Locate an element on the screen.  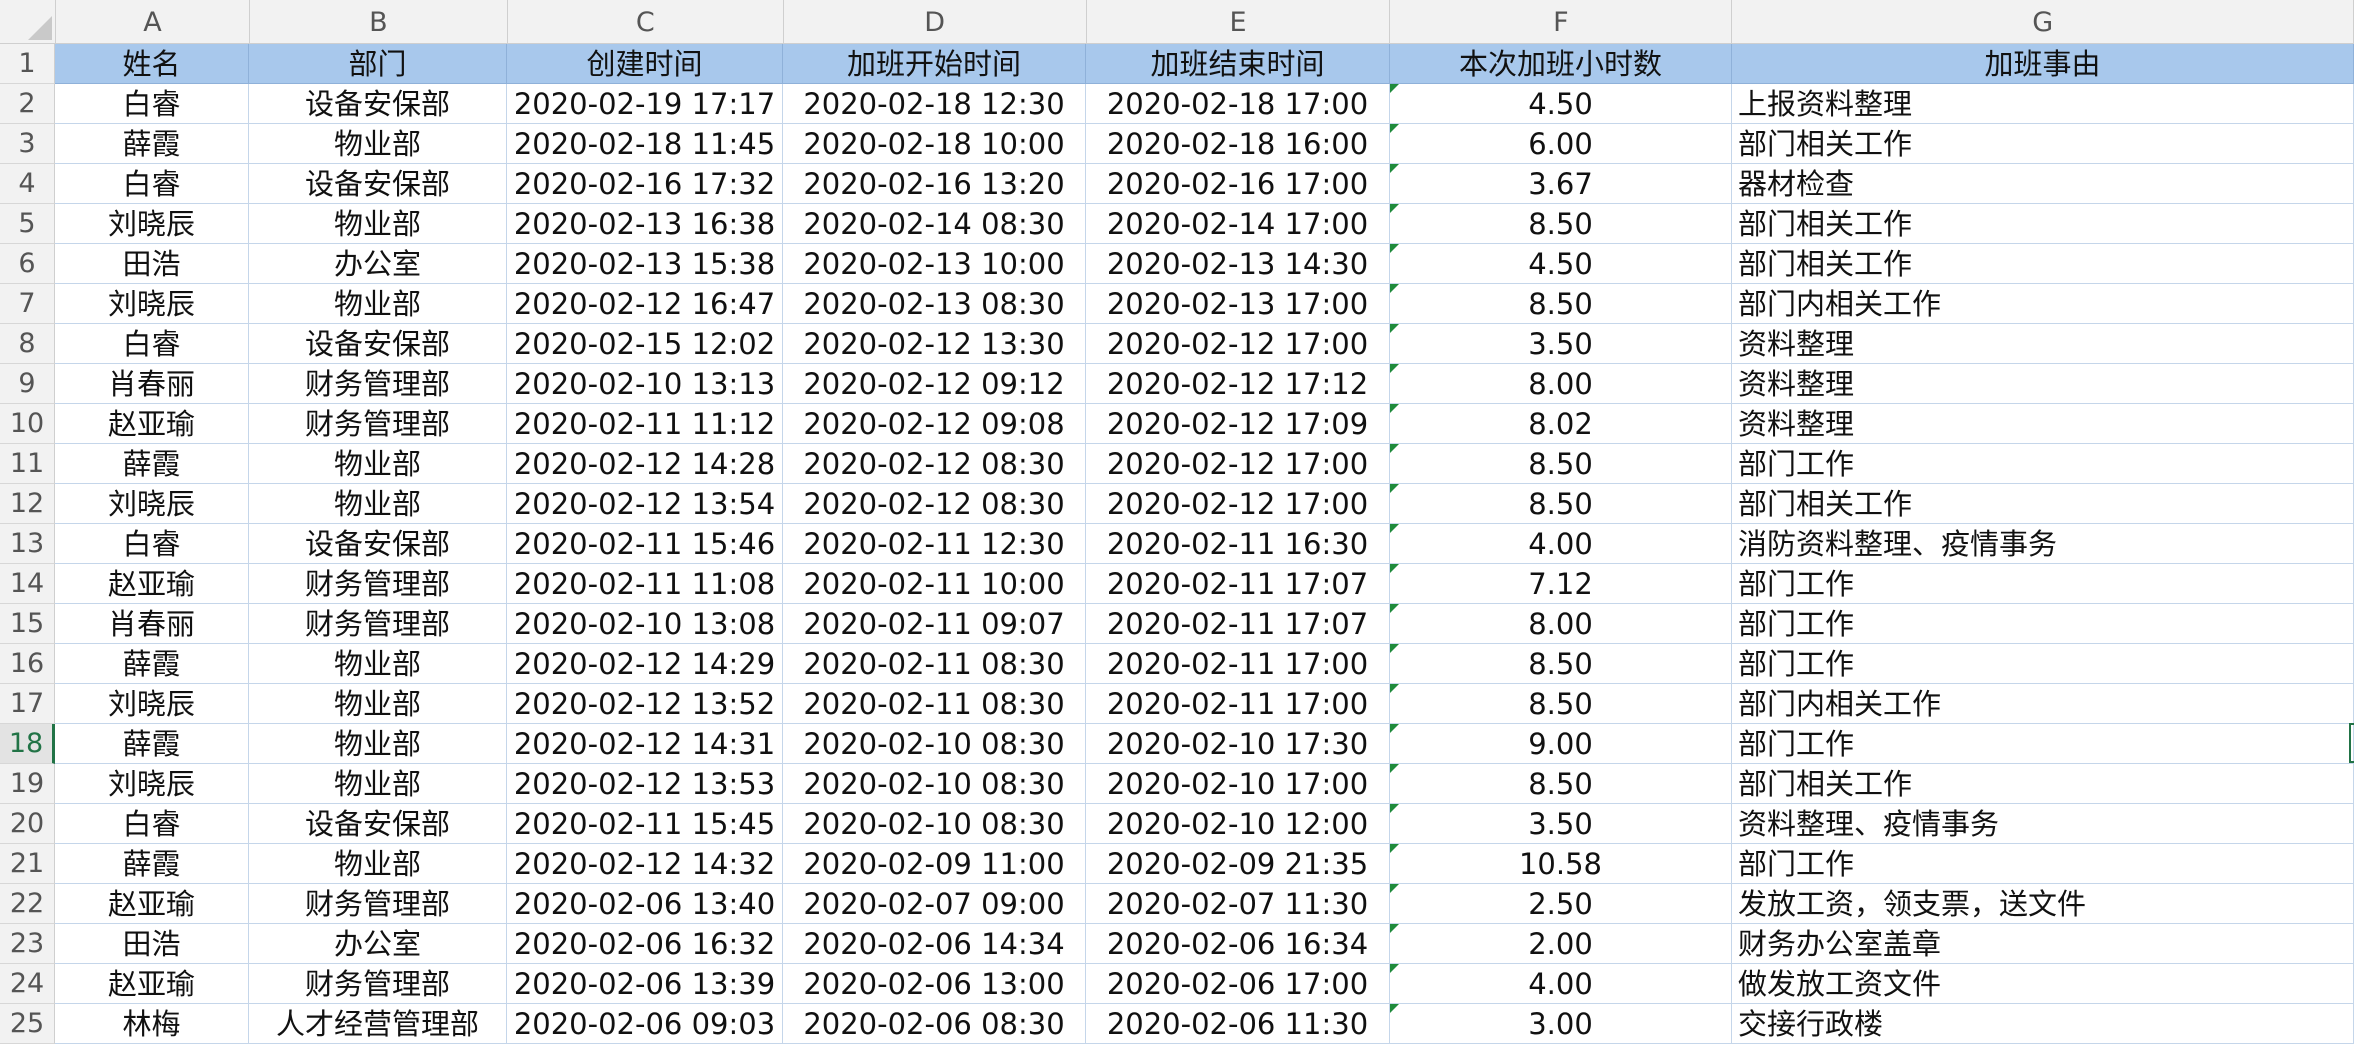
header-cell-department: 部门 is located at coordinates (378, 64).